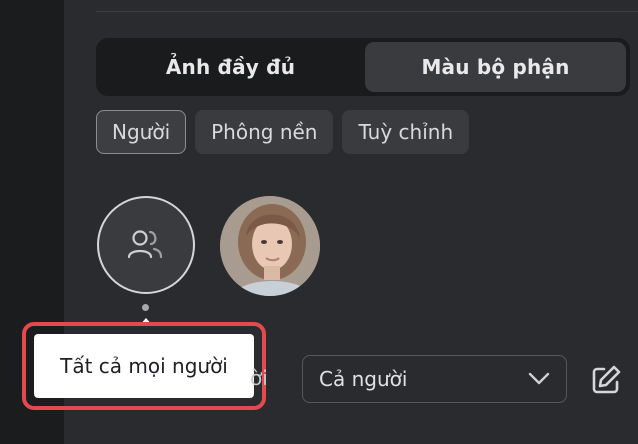 The width and height of the screenshot is (638, 444). What do you see at coordinates (363, 379) in the screenshot?
I see `select-value: Cả người` at bounding box center [363, 379].